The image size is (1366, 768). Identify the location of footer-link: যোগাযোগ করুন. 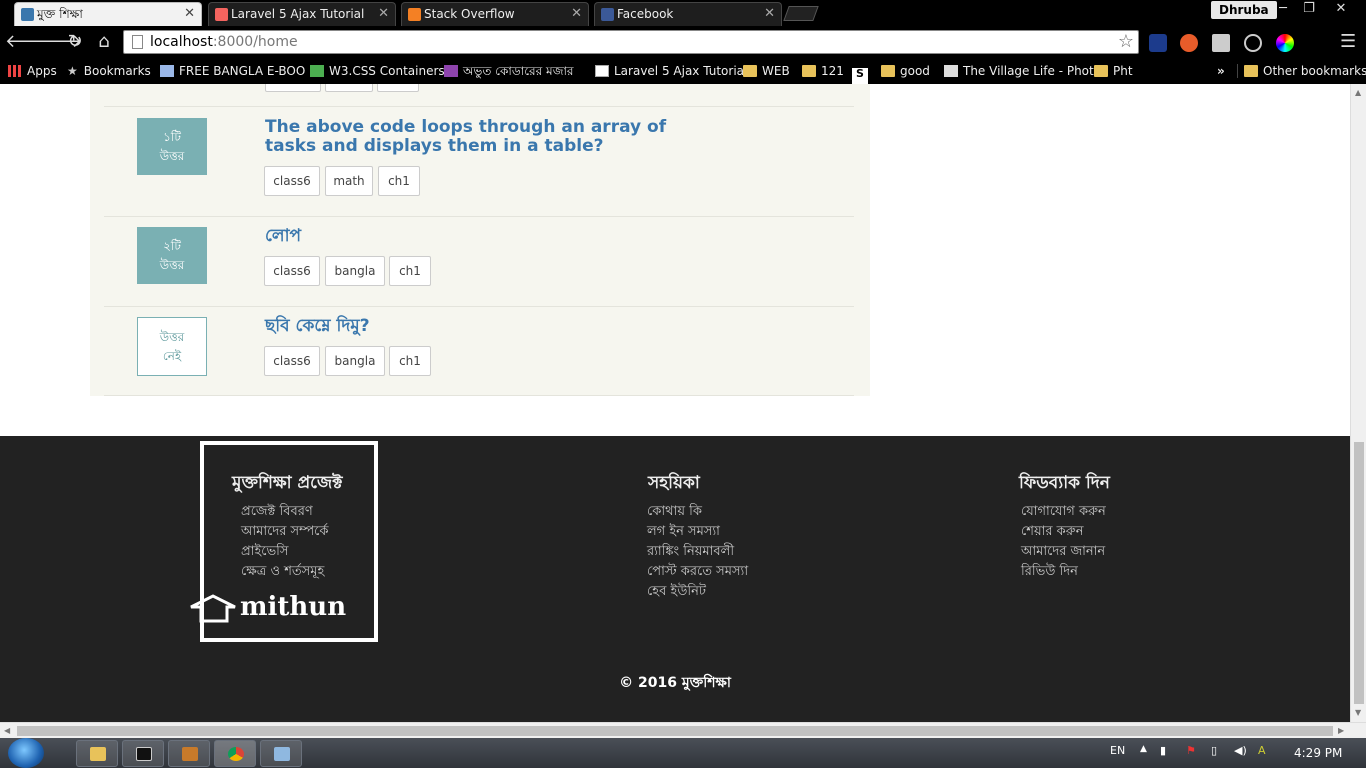
(1063, 512).